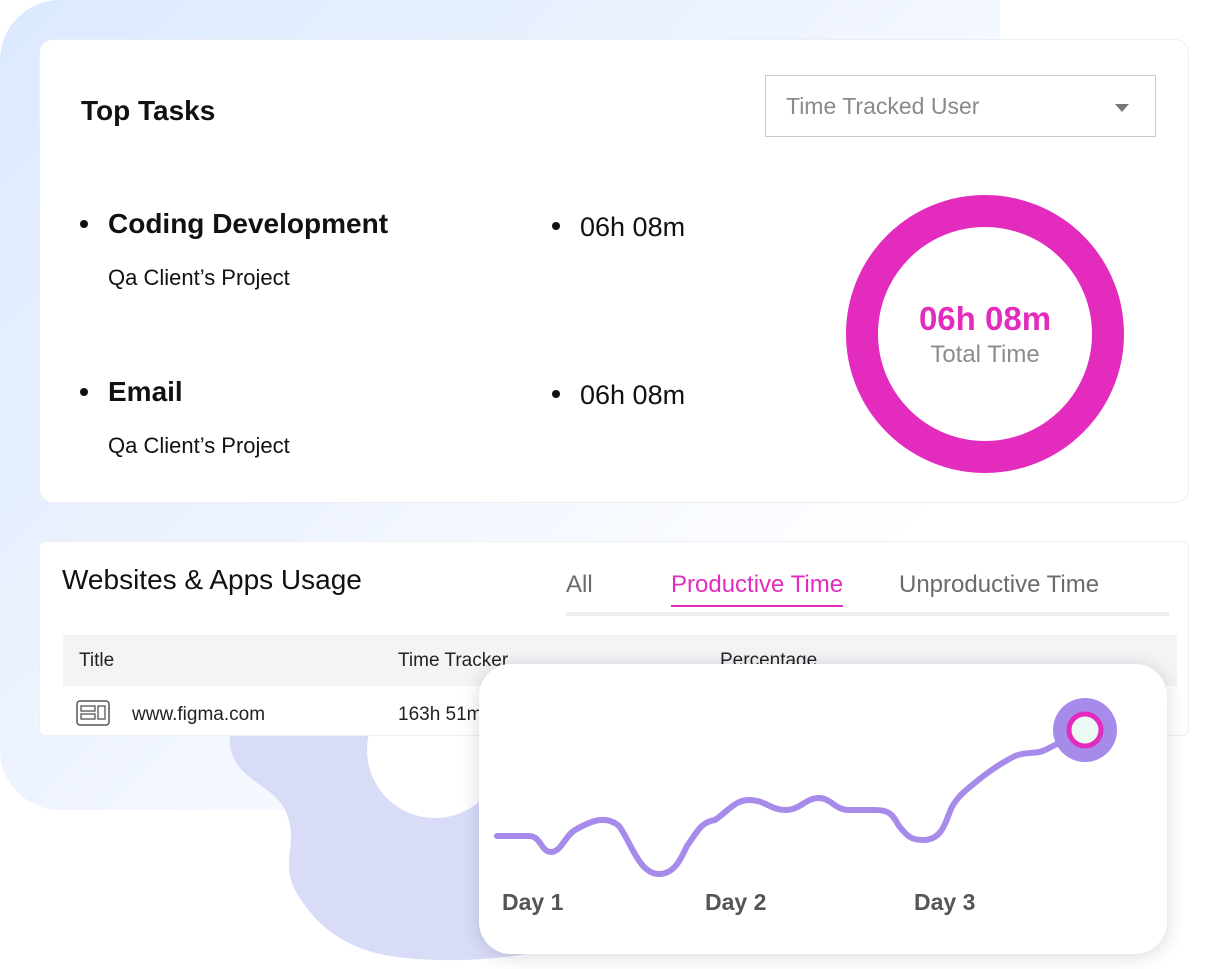 This screenshot has height=969, width=1218. What do you see at coordinates (883, 105) in the screenshot?
I see `dropdown-selected-value: Time Tracked User` at bounding box center [883, 105].